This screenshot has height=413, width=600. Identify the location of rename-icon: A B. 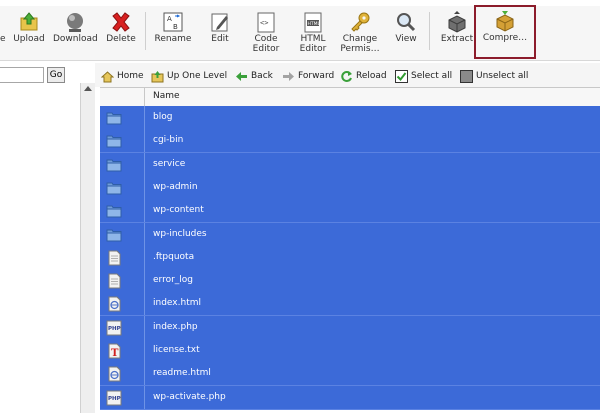
(173, 22).